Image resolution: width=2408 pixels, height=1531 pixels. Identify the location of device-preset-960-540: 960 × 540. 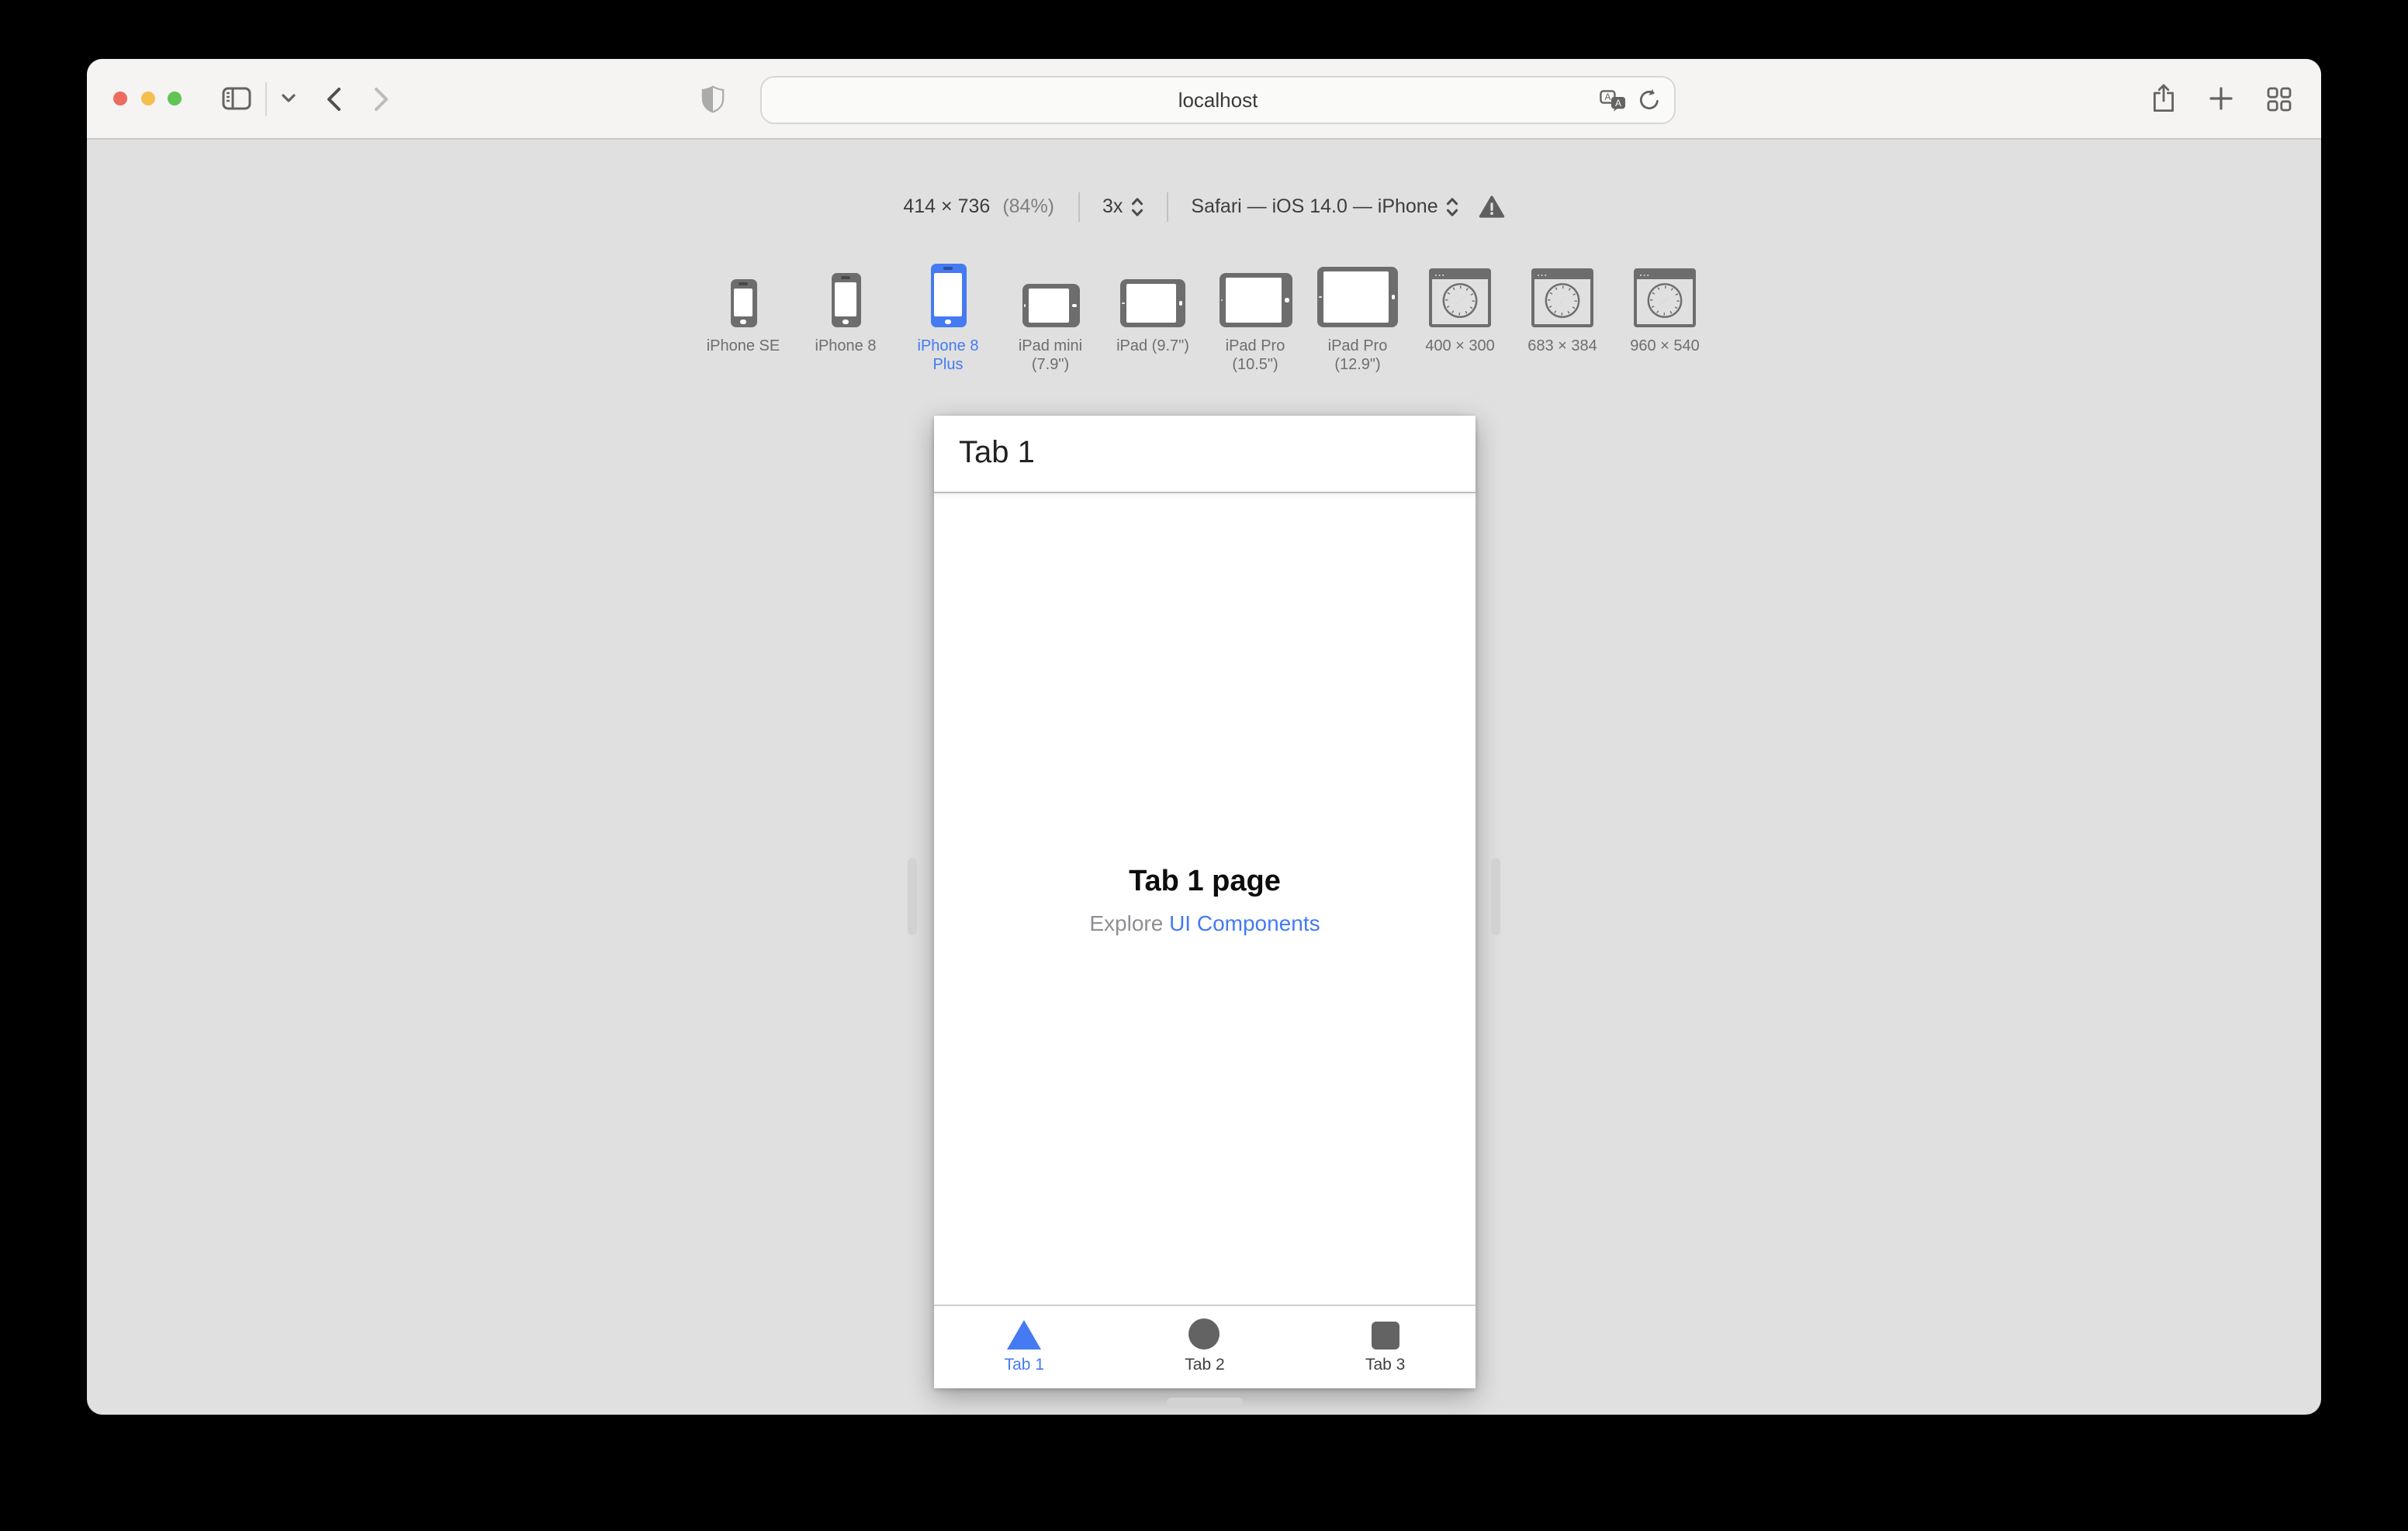
(1664, 304).